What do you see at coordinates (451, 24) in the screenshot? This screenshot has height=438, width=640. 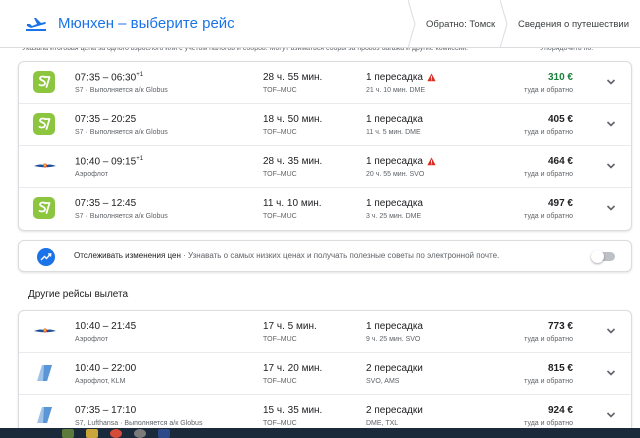 I see `tab-return-flight: Обратно: Томск` at bounding box center [451, 24].